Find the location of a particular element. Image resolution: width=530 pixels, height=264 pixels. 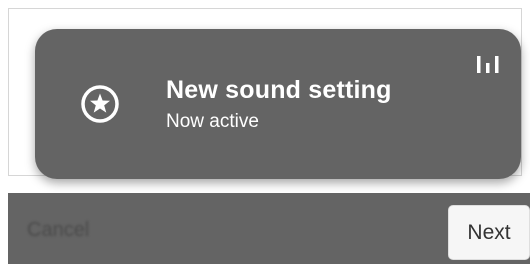

star-circle-icon is located at coordinates (100, 104).